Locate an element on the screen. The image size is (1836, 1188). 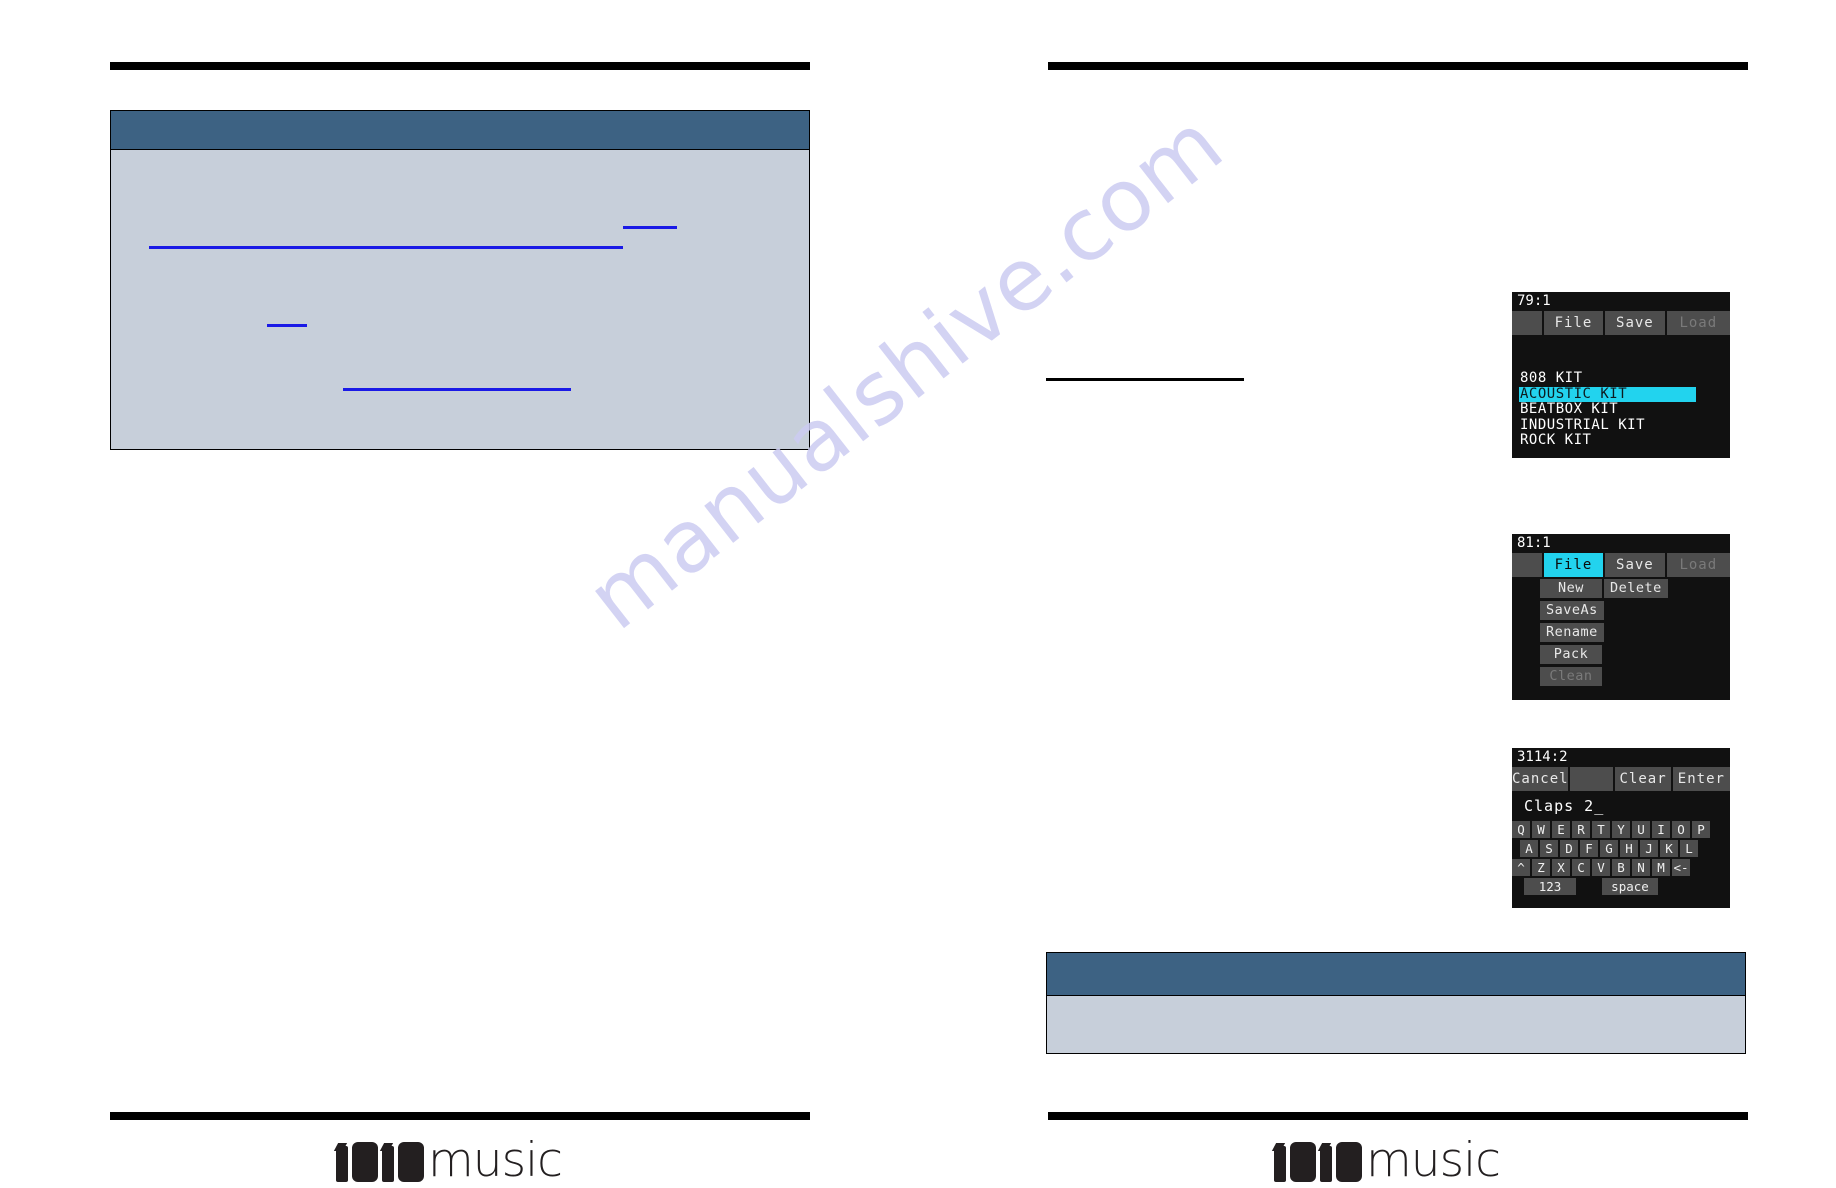
list-item: INDUSTRIAL KIT is located at coordinates (1621, 425).